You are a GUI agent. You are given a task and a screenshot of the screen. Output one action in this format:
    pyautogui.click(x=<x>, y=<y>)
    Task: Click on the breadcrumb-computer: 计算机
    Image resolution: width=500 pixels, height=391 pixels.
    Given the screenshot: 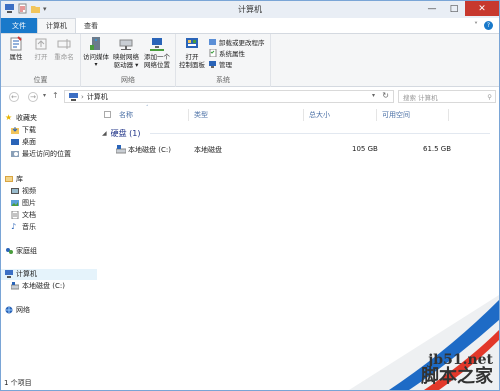 What is the action you would take?
    pyautogui.click(x=97, y=97)
    